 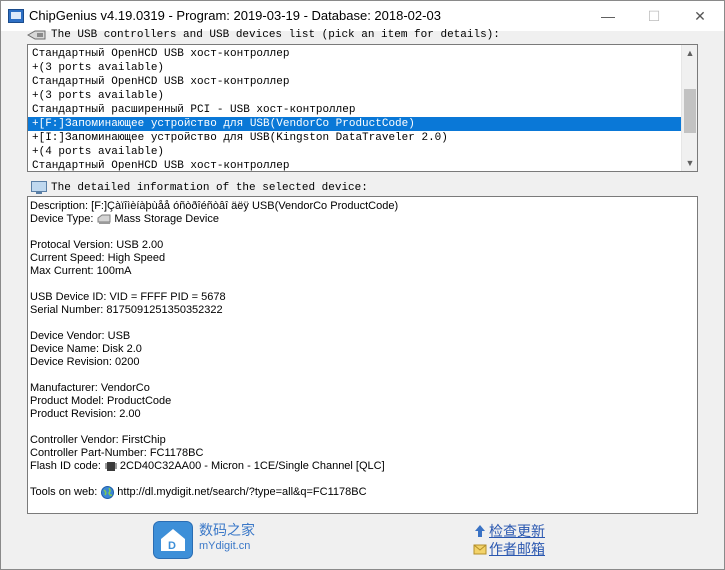 What do you see at coordinates (172, 546) in the screenshot?
I see `logo-letter: D` at bounding box center [172, 546].